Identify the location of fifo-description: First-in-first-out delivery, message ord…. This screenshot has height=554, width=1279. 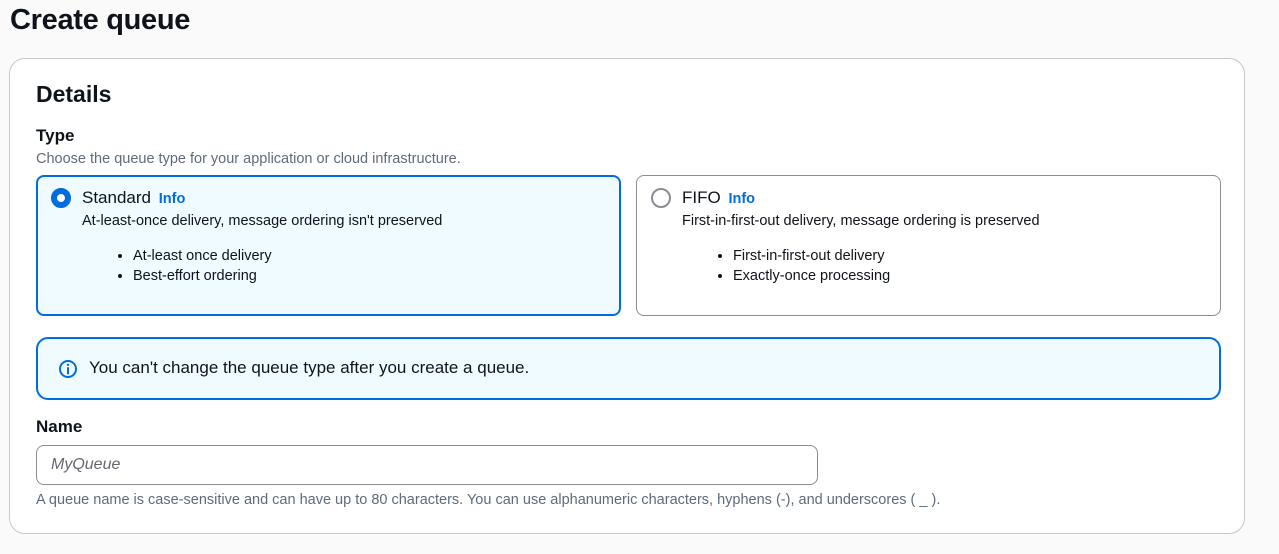
(861, 221).